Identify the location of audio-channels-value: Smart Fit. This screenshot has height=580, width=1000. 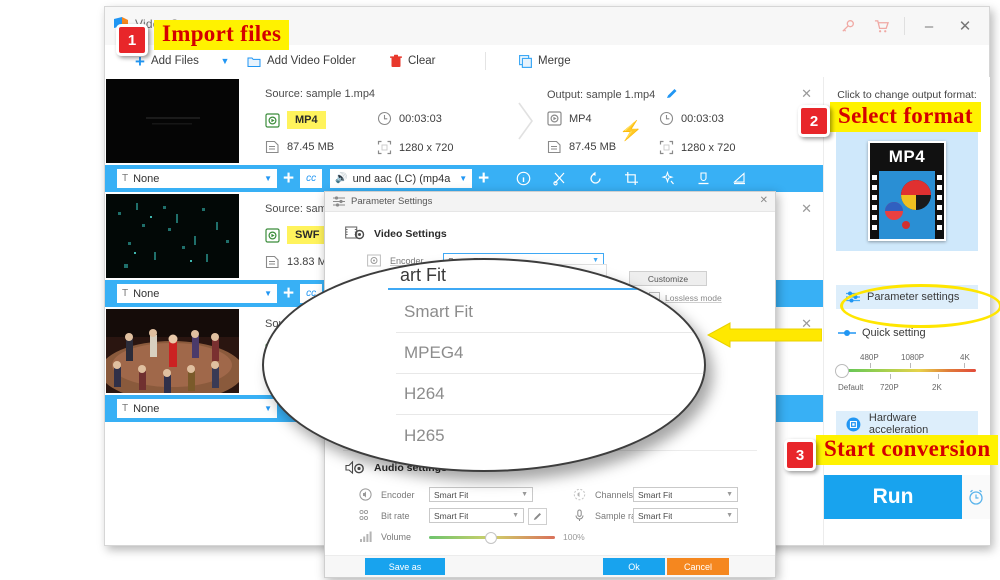
(655, 494).